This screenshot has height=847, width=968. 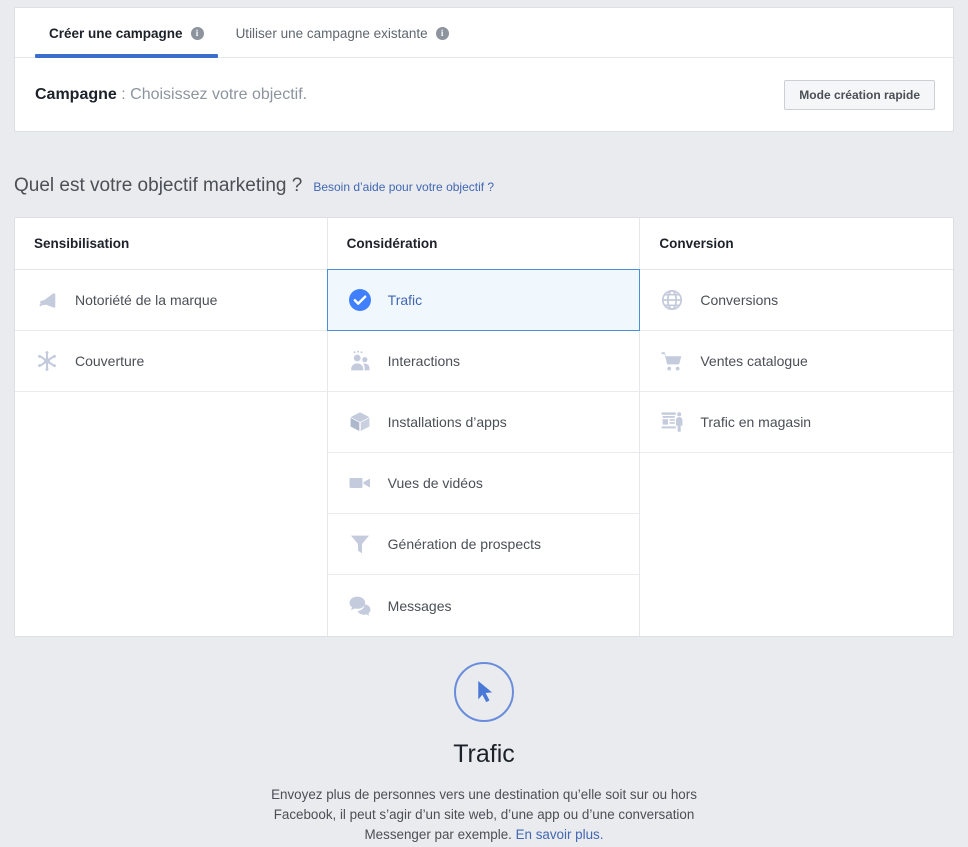 What do you see at coordinates (672, 422) in the screenshot?
I see `storefront-icon` at bounding box center [672, 422].